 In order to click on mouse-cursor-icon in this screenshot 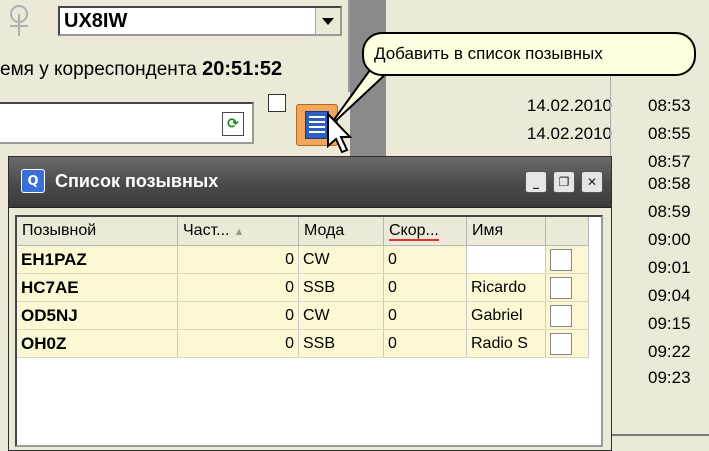, I will do `click(339, 133)`.